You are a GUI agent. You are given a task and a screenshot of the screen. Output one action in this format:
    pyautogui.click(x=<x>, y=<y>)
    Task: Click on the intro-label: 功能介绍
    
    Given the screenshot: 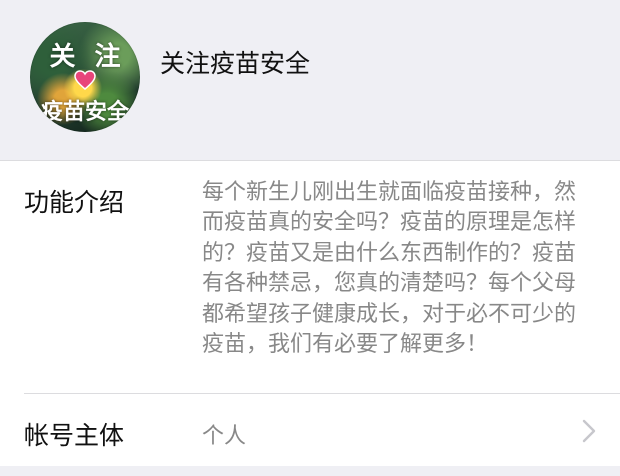 What is the action you would take?
    pyautogui.click(x=74, y=202)
    